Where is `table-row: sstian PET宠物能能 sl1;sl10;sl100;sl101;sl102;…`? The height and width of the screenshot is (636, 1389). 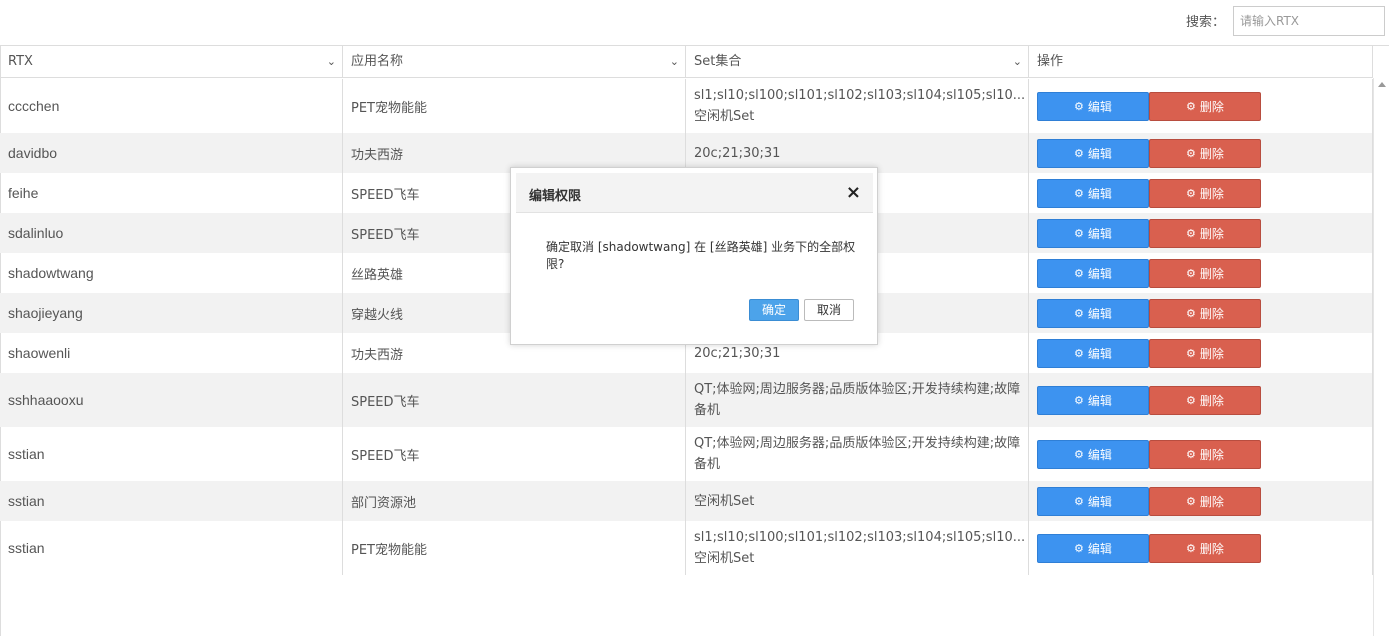 table-row: sstian PET宠物能能 sl1;sl10;sl100;sl101;sl102;… is located at coordinates (686, 548).